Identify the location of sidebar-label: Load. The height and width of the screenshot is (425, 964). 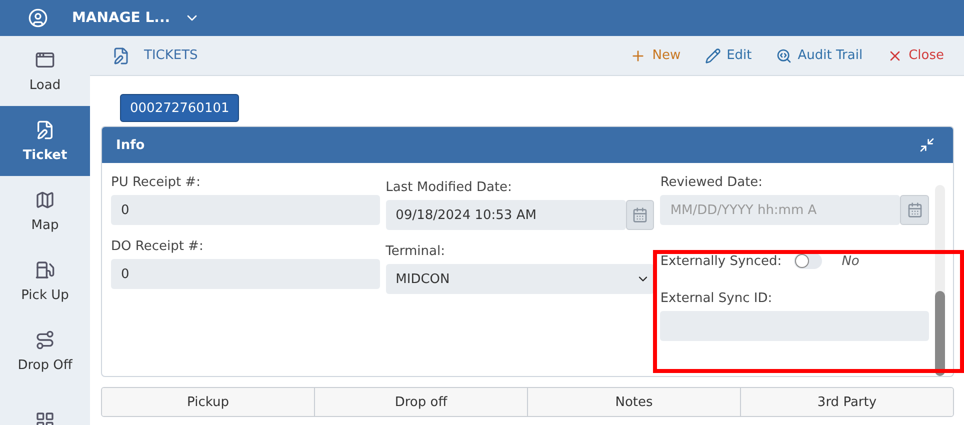
(45, 85).